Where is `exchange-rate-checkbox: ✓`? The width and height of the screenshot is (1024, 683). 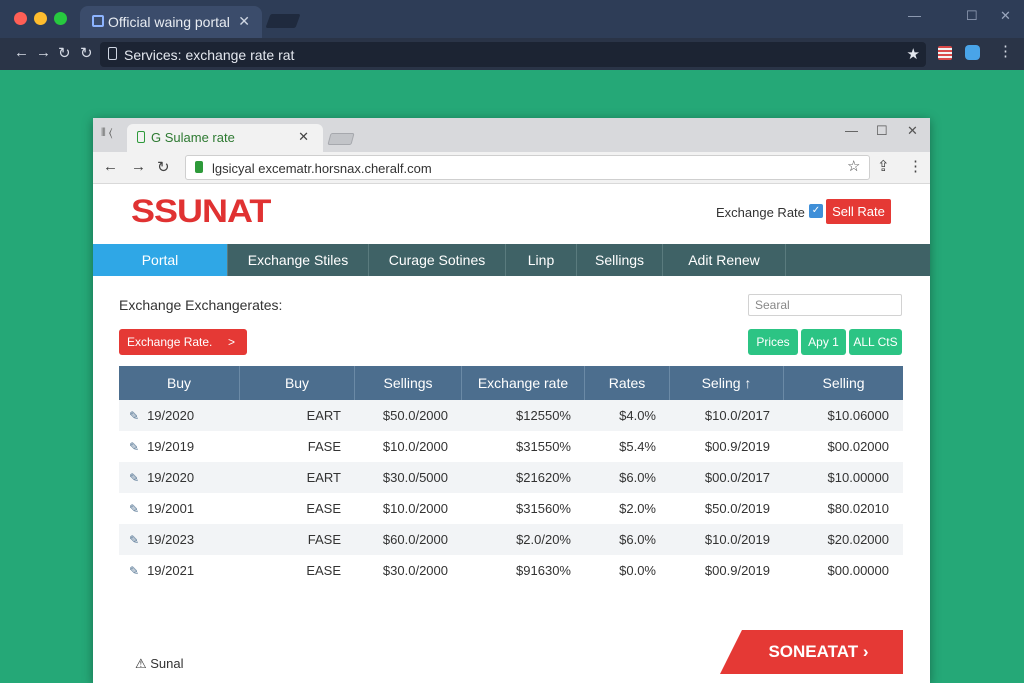
exchange-rate-checkbox: ✓ is located at coordinates (816, 211).